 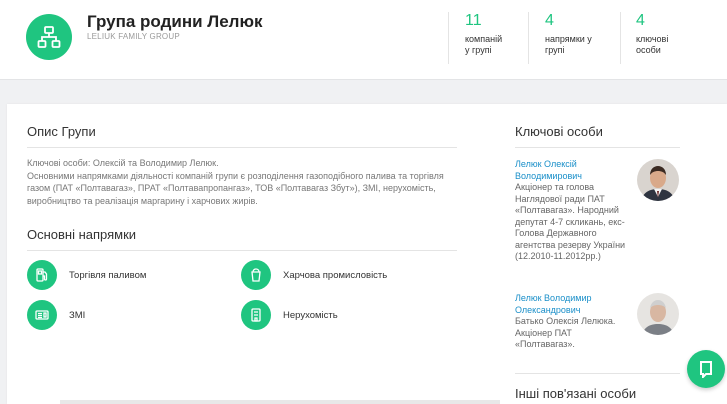 What do you see at coordinates (61, 131) in the screenshot?
I see `description-title: Опис Групи` at bounding box center [61, 131].